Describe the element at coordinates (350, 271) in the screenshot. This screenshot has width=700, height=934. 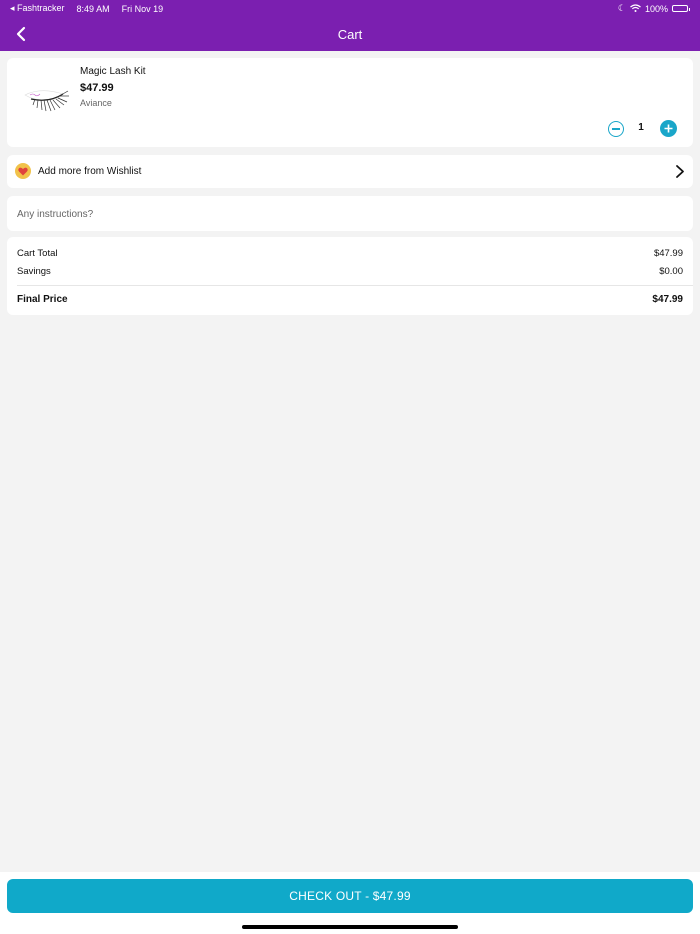
I see `savings-row: Savings $0.00` at that location.